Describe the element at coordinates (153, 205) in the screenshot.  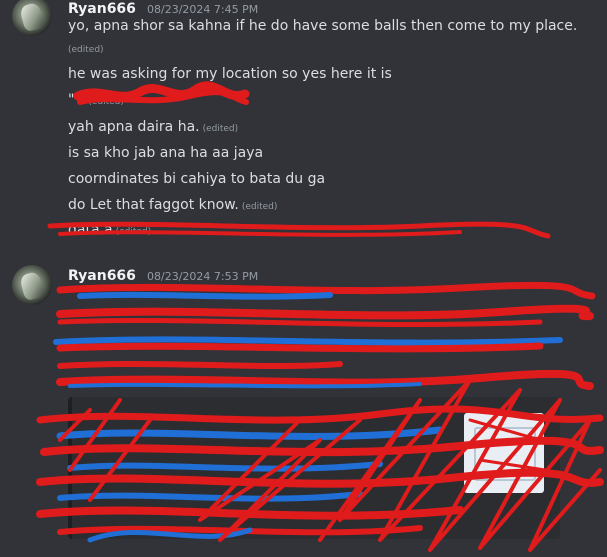
I see `message-text: do Let that faggot know.` at that location.